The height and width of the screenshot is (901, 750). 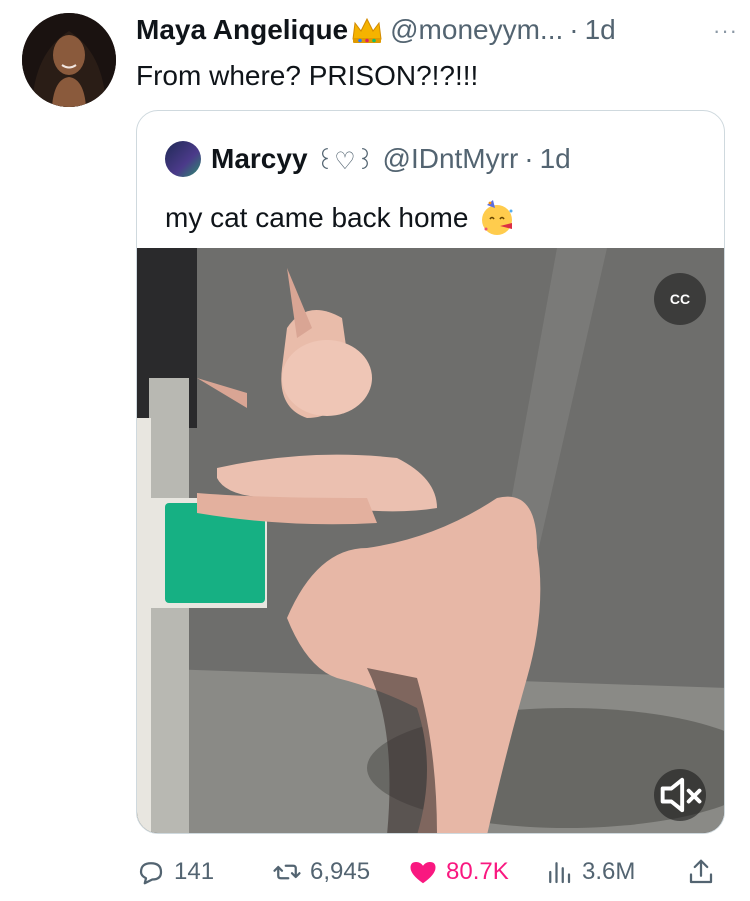 I want to click on speaker-muted-icon, so click(x=681, y=795).